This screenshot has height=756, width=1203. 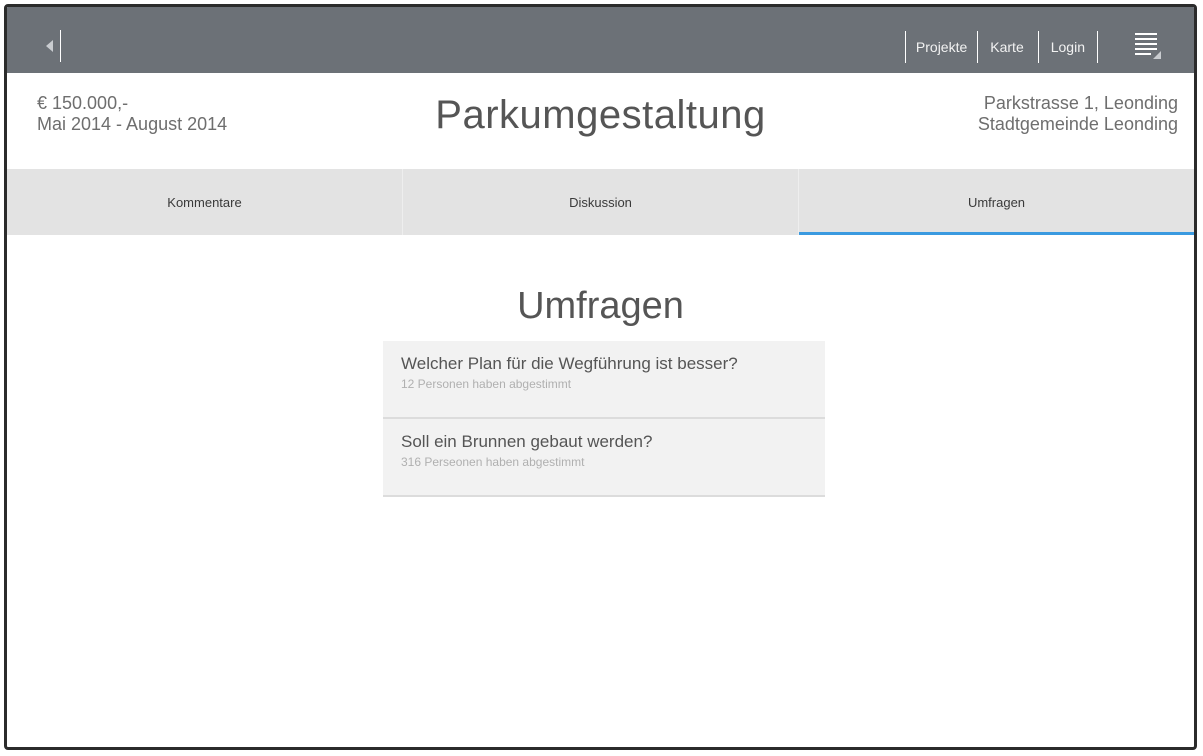 I want to click on project-address: Parkstrasse 1, Leonding, so click(x=1080, y=103).